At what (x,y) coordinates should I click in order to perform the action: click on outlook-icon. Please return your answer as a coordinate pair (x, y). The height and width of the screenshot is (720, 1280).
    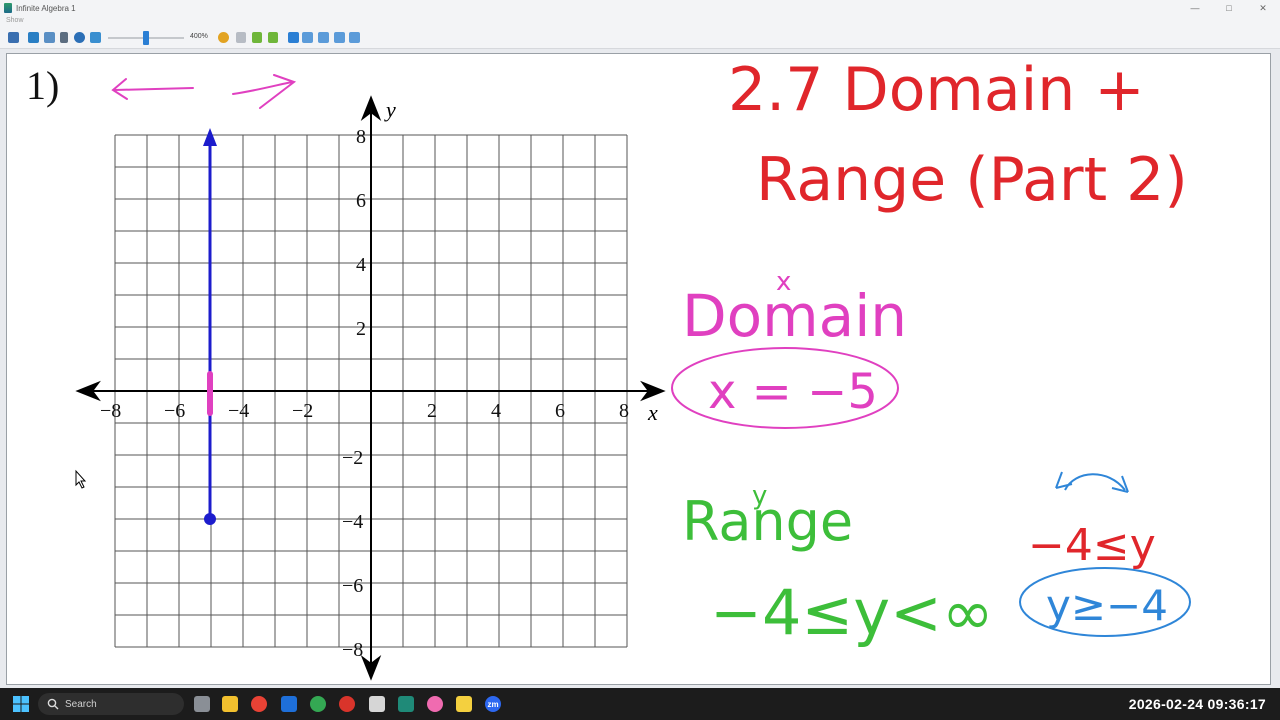
    Looking at the image, I should click on (289, 704).